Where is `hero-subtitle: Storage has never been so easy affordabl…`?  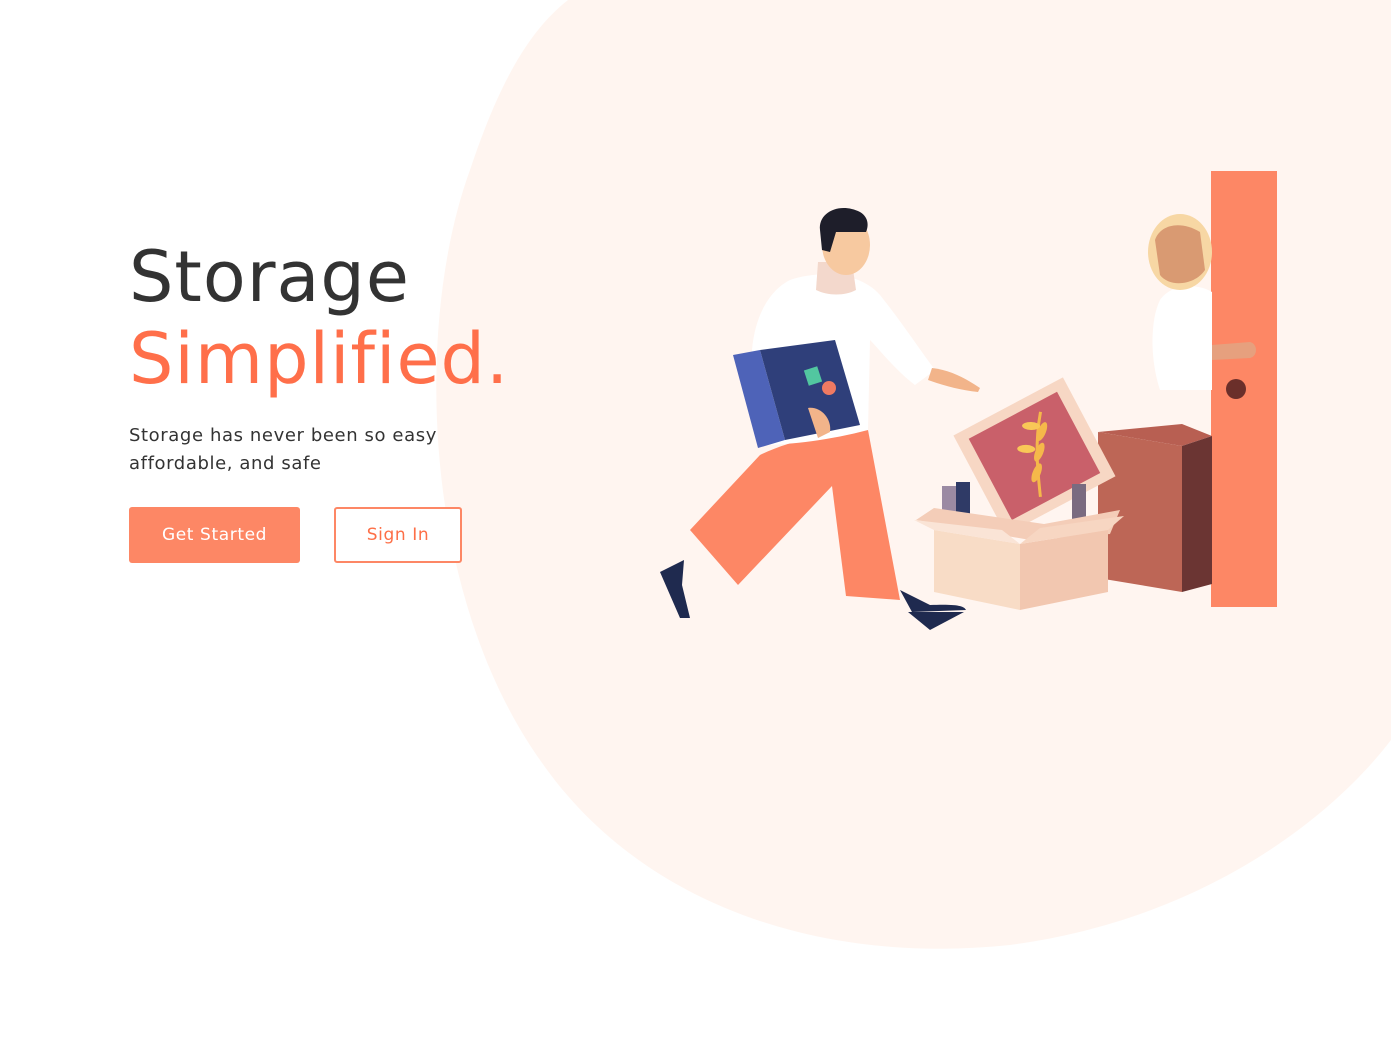 hero-subtitle: Storage has never been so easy affordabl… is located at coordinates (309, 450).